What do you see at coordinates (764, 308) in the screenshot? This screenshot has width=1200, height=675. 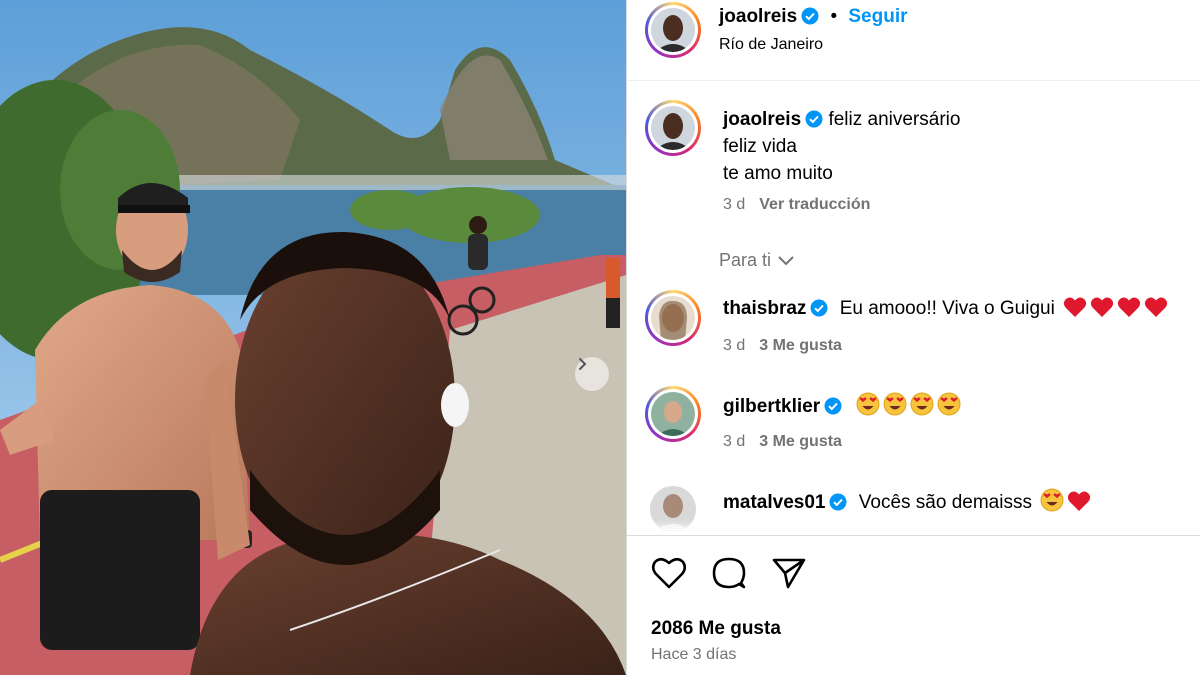 I see `comment-username: thaisbraz` at bounding box center [764, 308].